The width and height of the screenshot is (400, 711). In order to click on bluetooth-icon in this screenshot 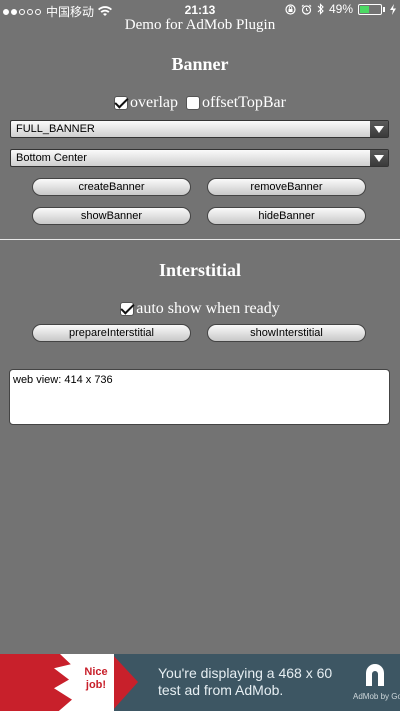, I will do `click(320, 9)`.